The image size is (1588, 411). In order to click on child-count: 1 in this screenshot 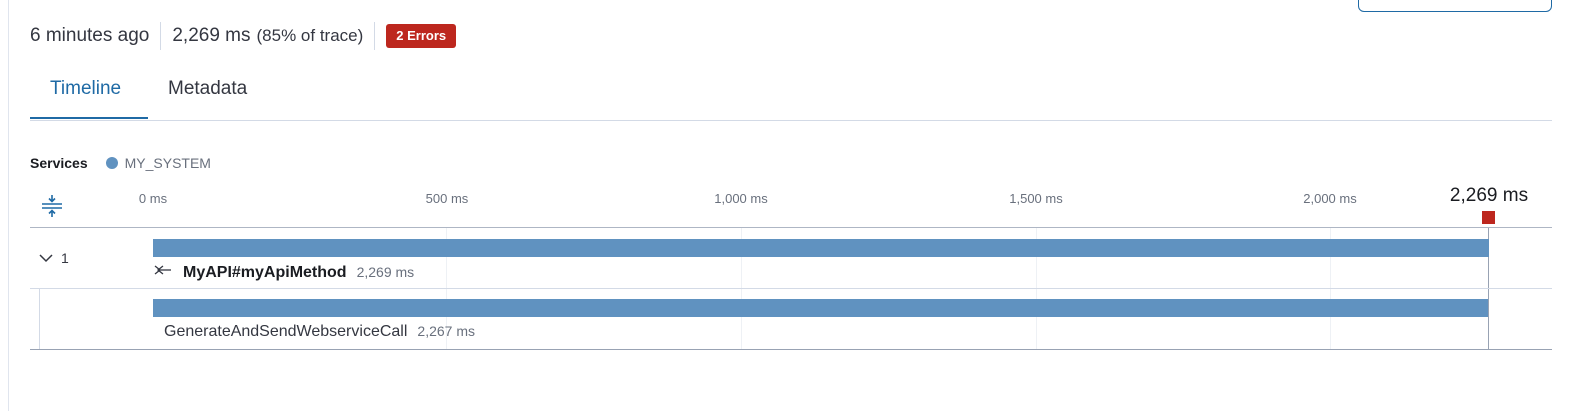, I will do `click(65, 258)`.